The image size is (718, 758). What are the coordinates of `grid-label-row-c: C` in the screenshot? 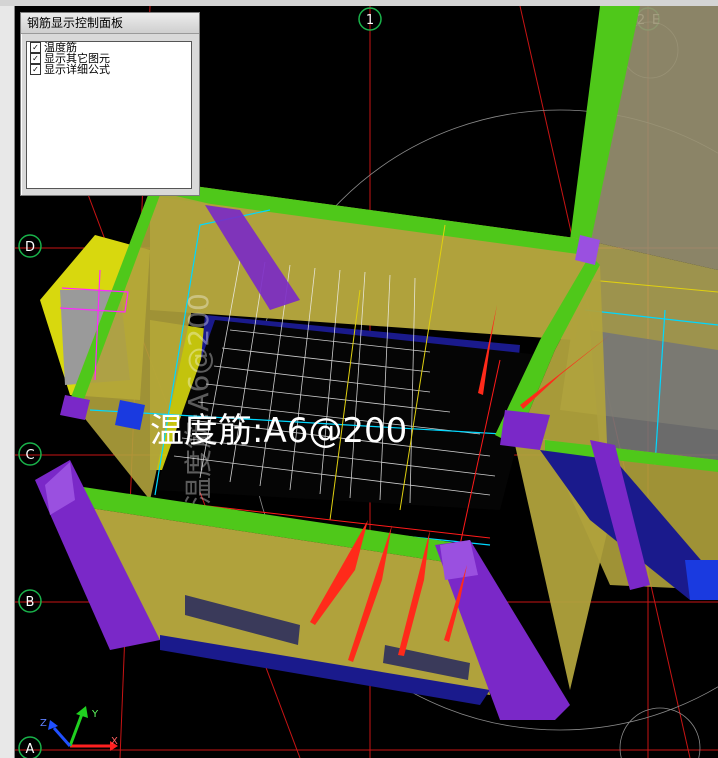 It's located at (29, 455).